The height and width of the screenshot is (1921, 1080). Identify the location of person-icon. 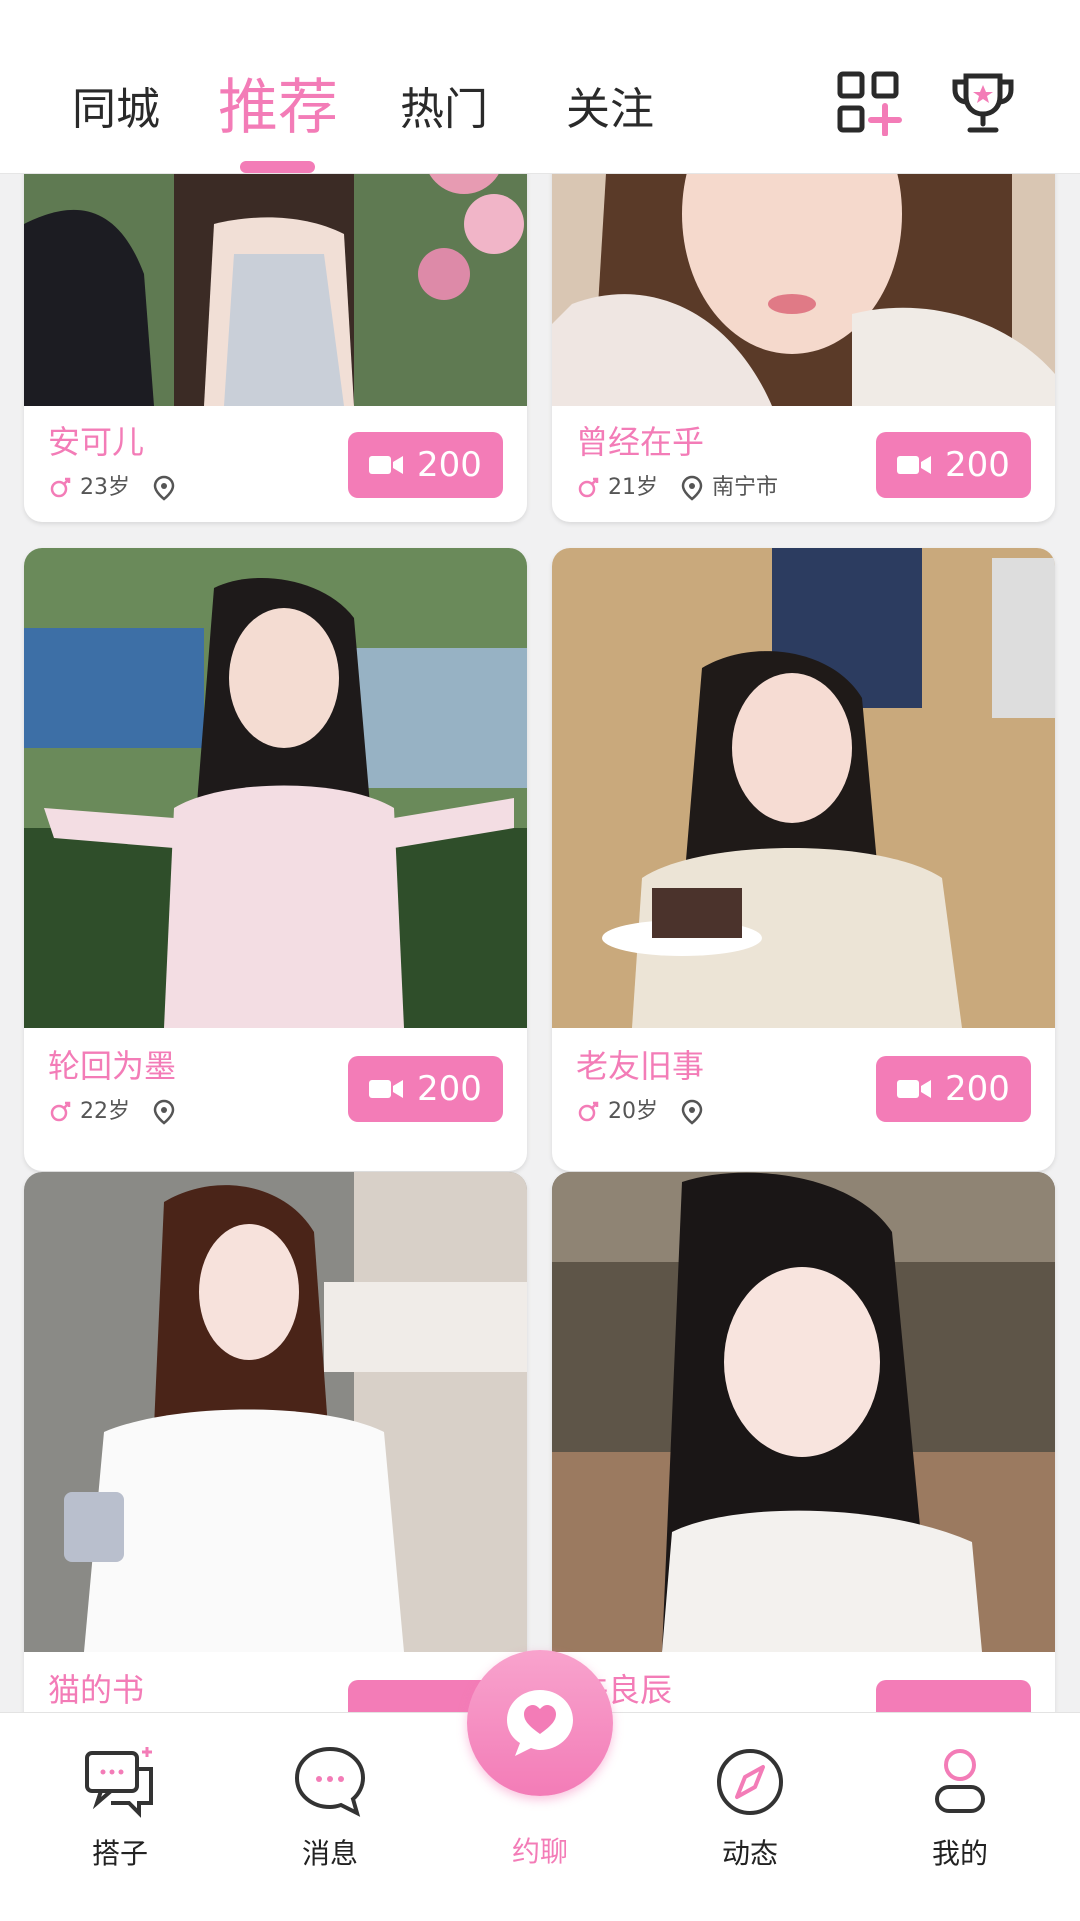
(960, 1781).